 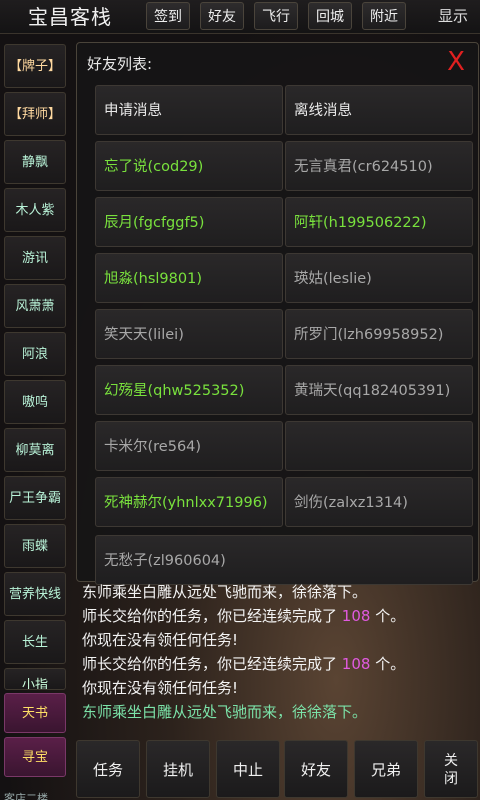 What do you see at coordinates (451, 761) in the screenshot?
I see `close-label-top: 关` at bounding box center [451, 761].